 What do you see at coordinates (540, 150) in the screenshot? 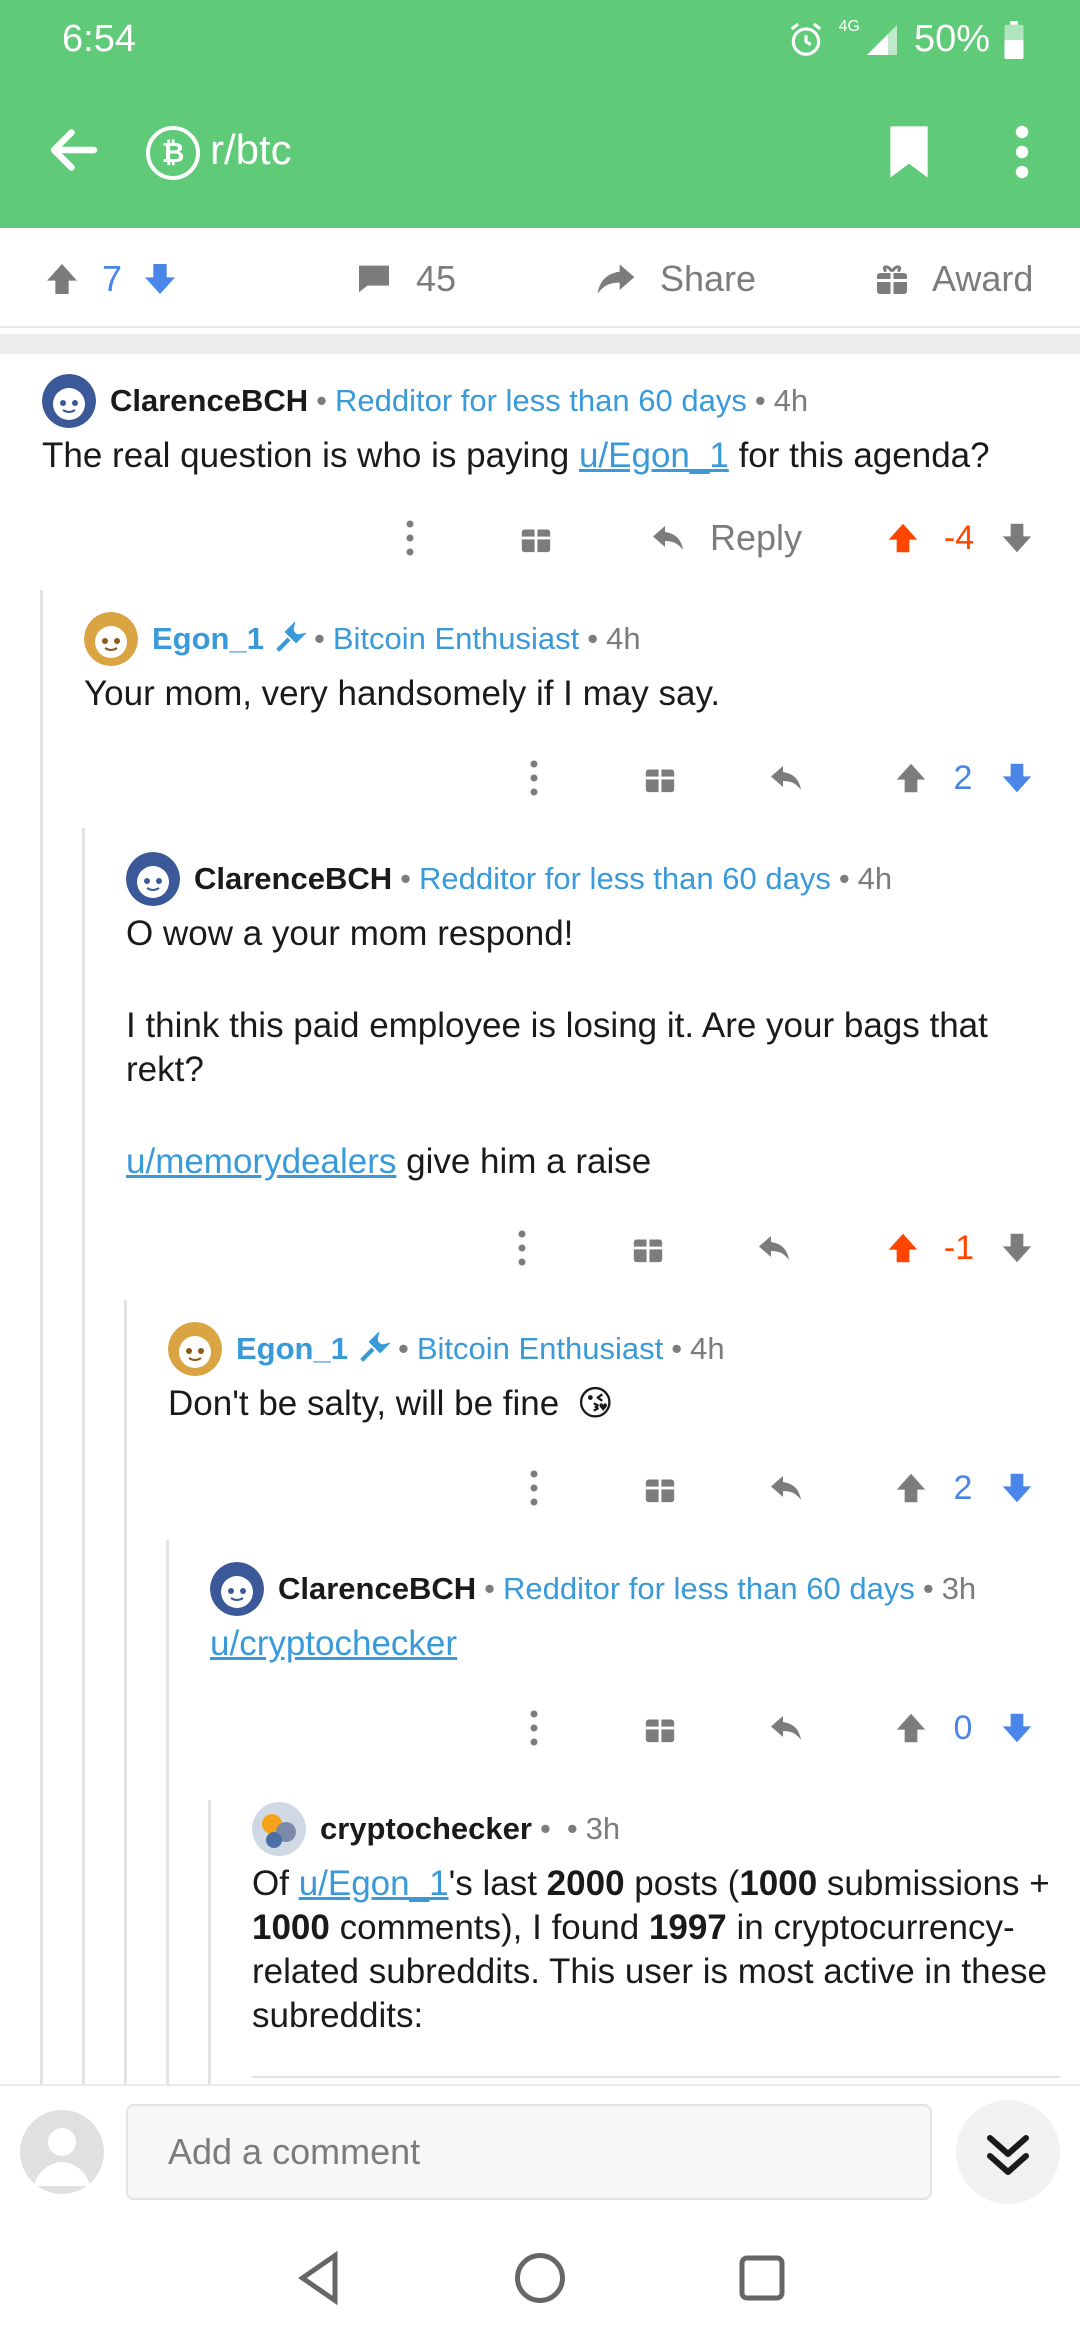
I see `nav-bar: ₿ r/btc` at bounding box center [540, 150].